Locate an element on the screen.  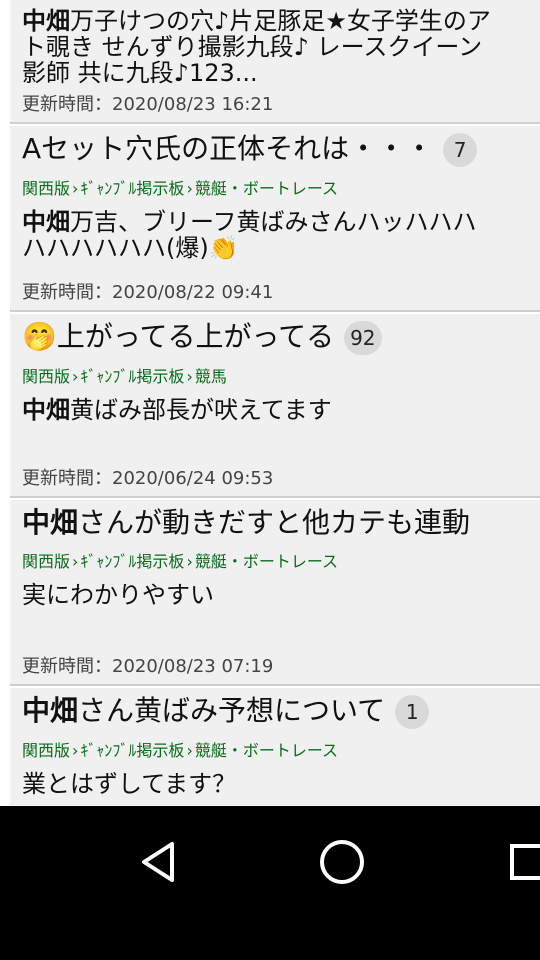
result-snippet: 中畑万吉、ブリーフ黄ばみさんハッハハハ ハハハハハハ(爆)👏 is located at coordinates (249, 235).